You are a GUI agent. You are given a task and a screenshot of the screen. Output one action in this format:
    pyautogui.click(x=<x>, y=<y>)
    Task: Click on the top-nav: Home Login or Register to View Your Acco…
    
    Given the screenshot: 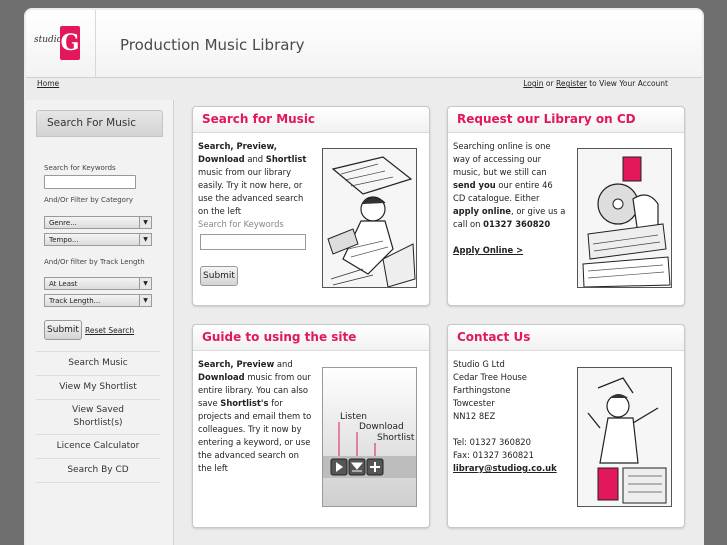 What is the action you would take?
    pyautogui.click(x=364, y=88)
    